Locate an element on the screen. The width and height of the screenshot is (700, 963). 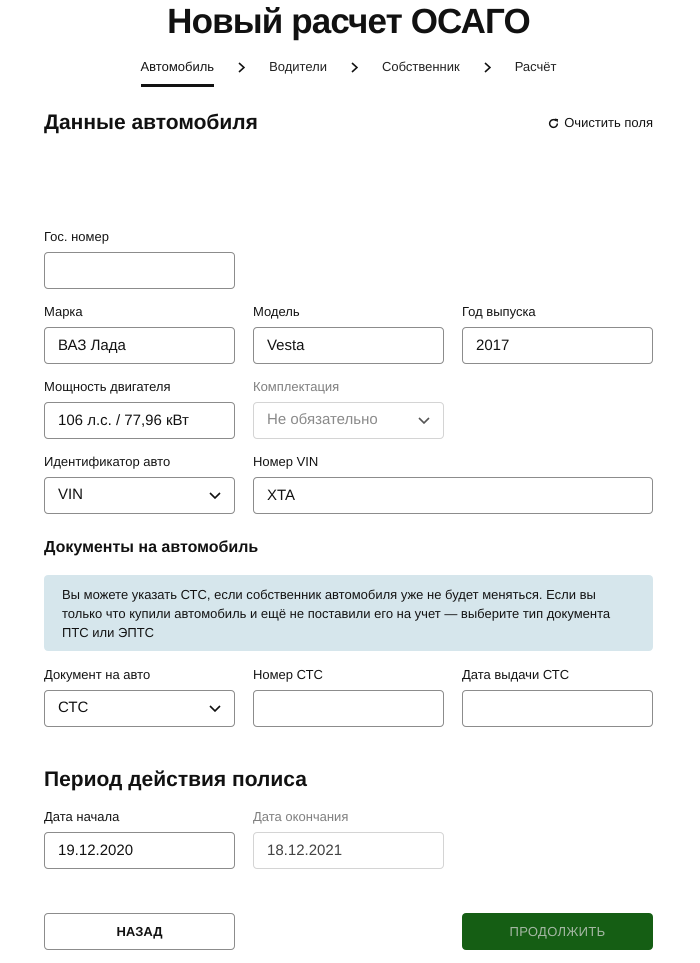
step-tab: Автомобиль is located at coordinates (177, 72).